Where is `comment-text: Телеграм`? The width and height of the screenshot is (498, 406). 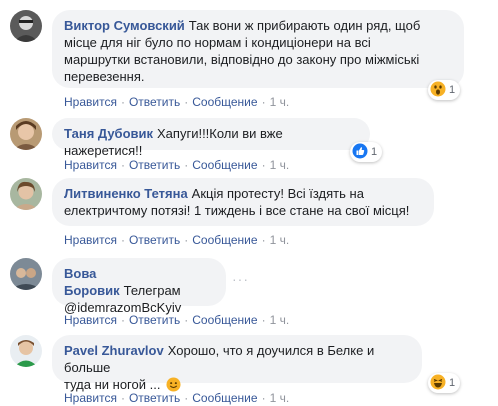
comment-text: Телеграм is located at coordinates (152, 290).